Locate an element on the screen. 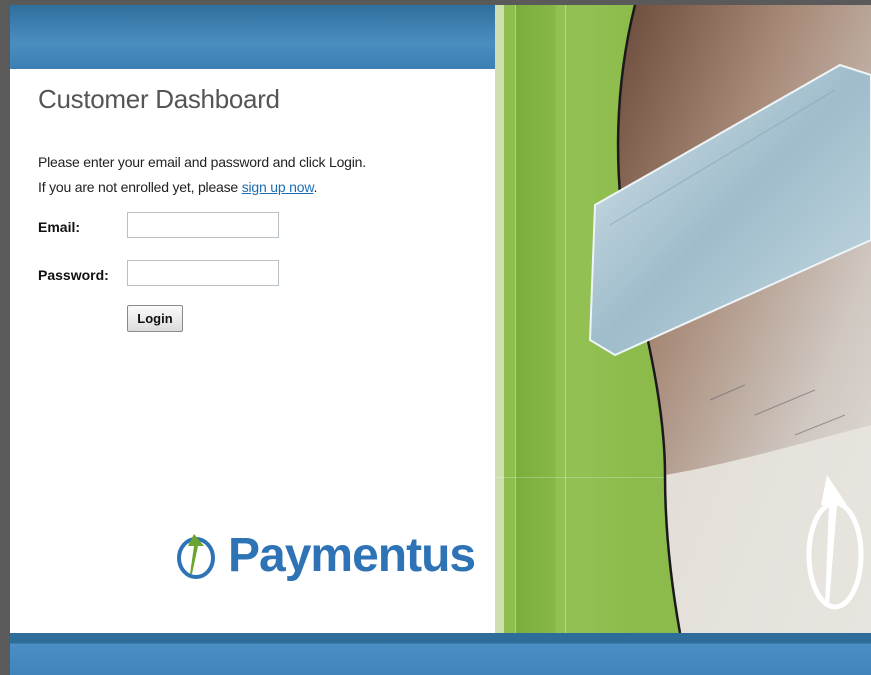 Image resolution: width=871 pixels, height=675 pixels. paymentus-swoosh-icon is located at coordinates (196, 556).